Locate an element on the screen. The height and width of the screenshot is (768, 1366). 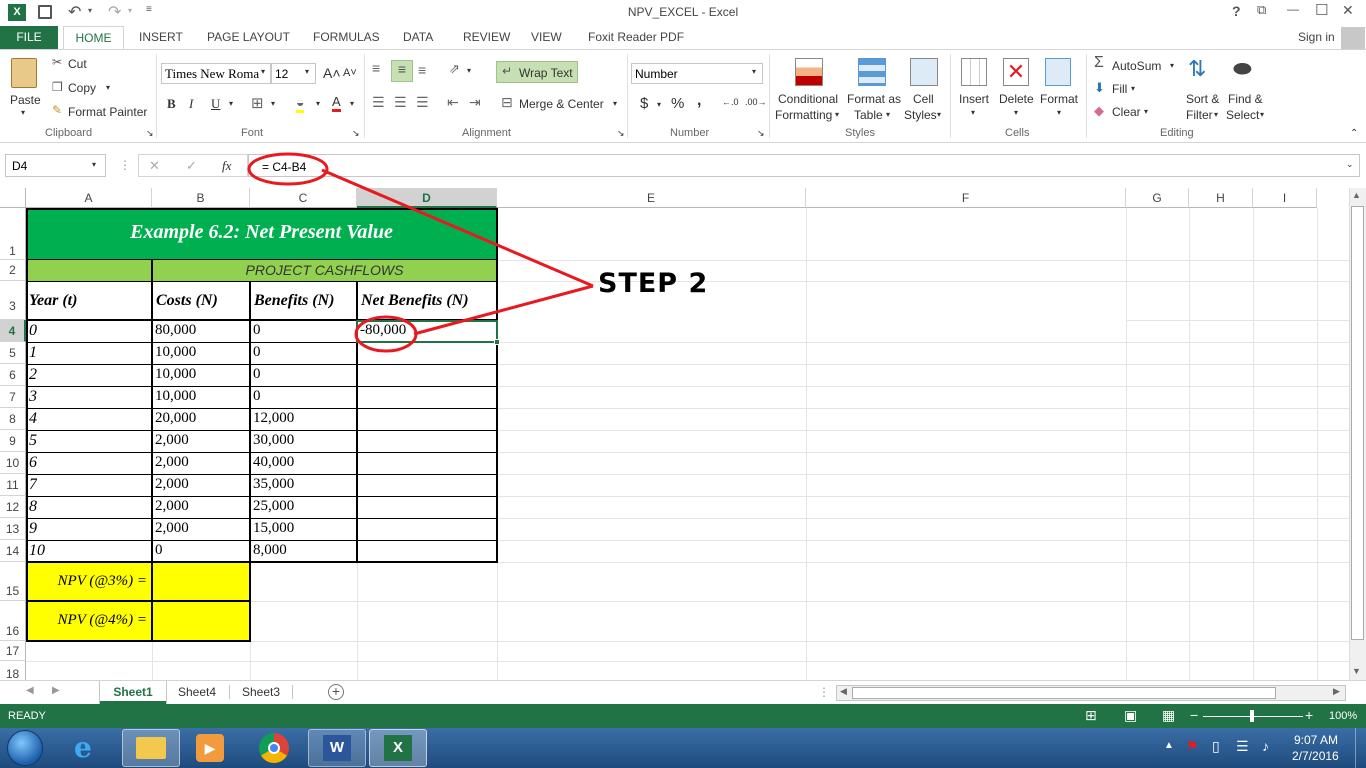
tab-data: DATA is located at coordinates (418, 37).